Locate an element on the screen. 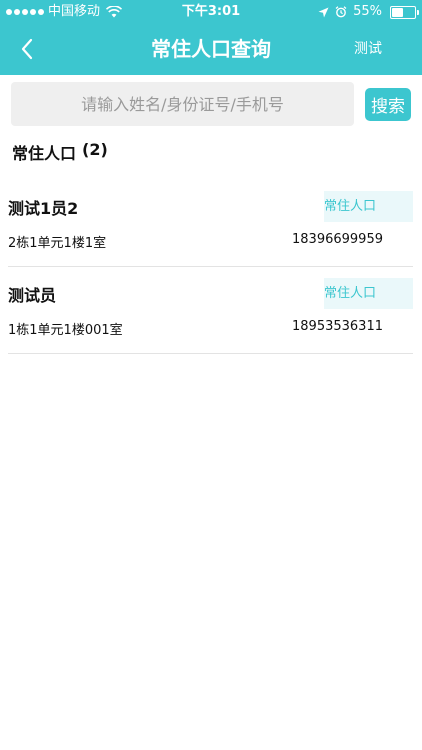 The height and width of the screenshot is (750, 422). resident-name: 测试1员2 is located at coordinates (43, 208).